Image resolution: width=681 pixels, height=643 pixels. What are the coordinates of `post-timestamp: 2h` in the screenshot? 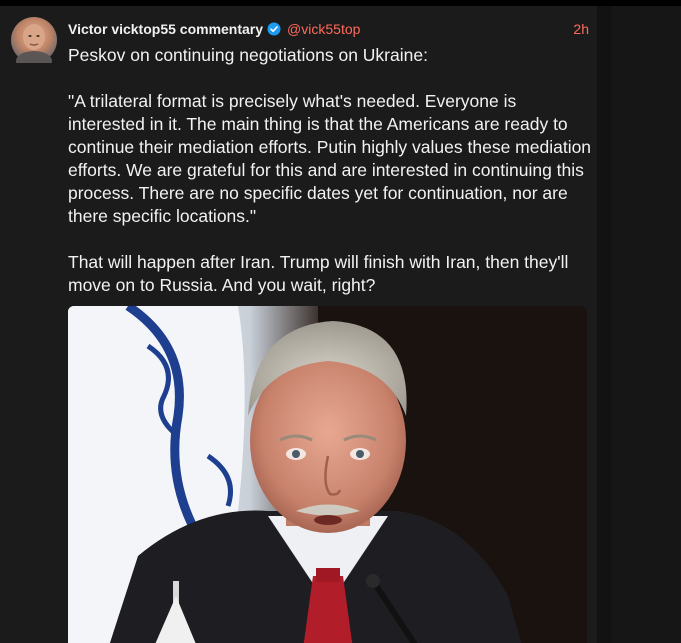 It's located at (581, 29).